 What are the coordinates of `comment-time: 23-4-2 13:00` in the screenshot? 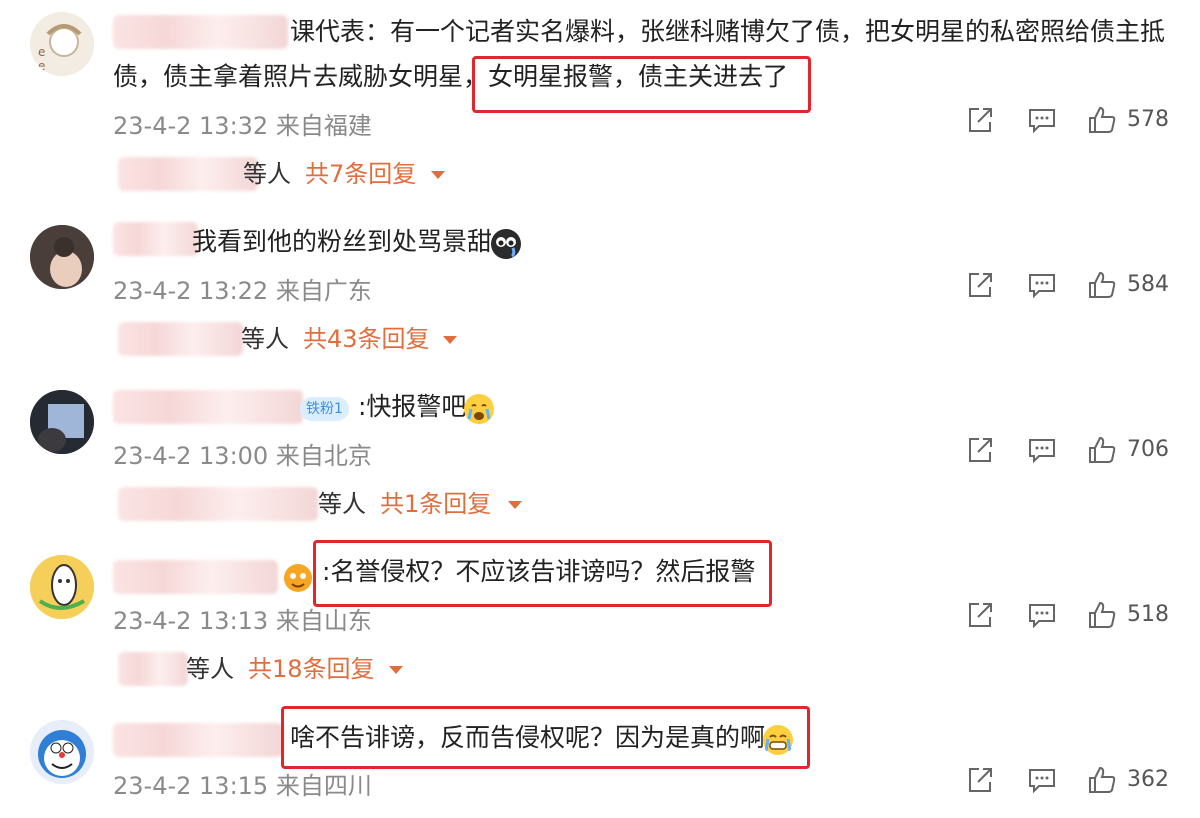 It's located at (191, 456).